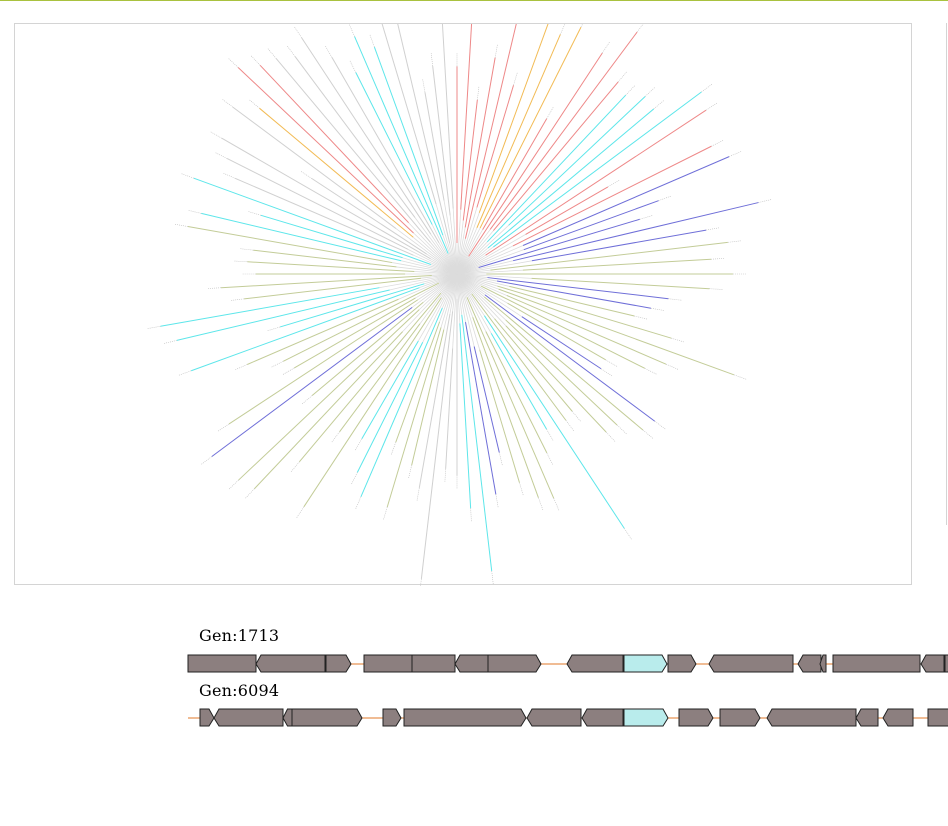  Describe the element at coordinates (433, 248) in the screenshot. I see `tree-internal-branch` at that location.